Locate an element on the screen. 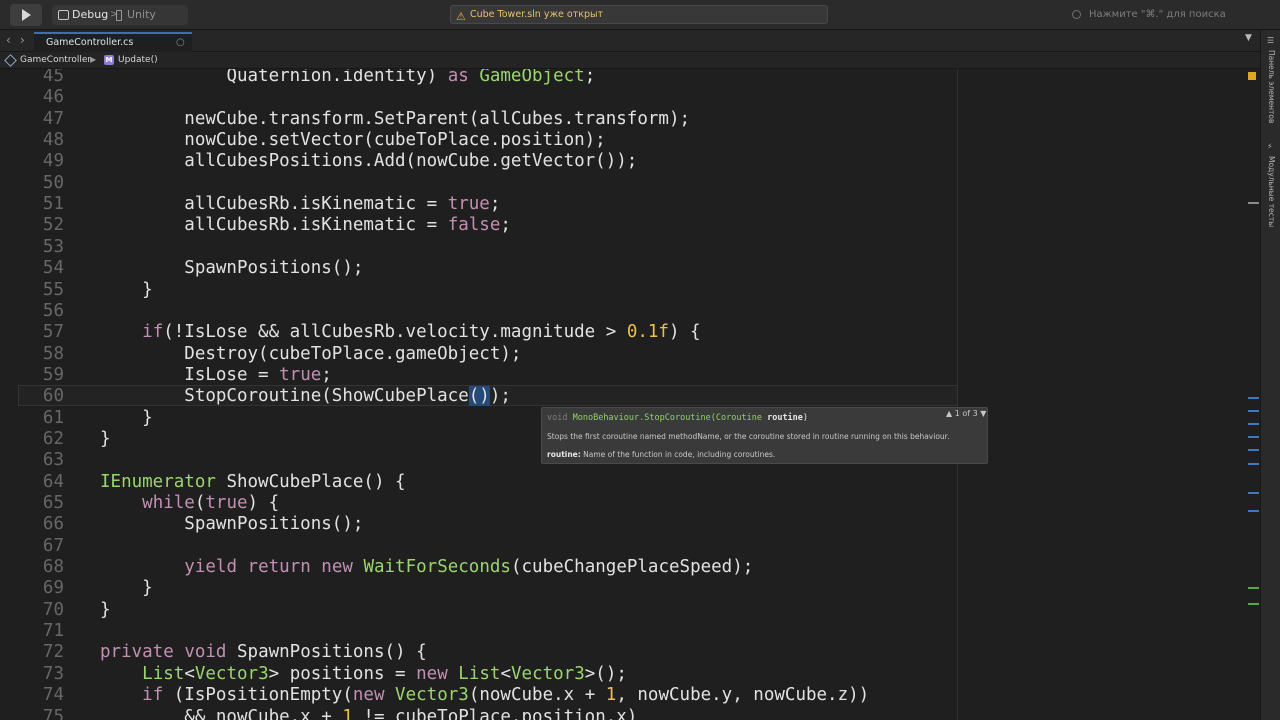 Image resolution: width=1280 pixels, height=720 pixels. code-line: 65 while(true) { is located at coordinates (620, 503).